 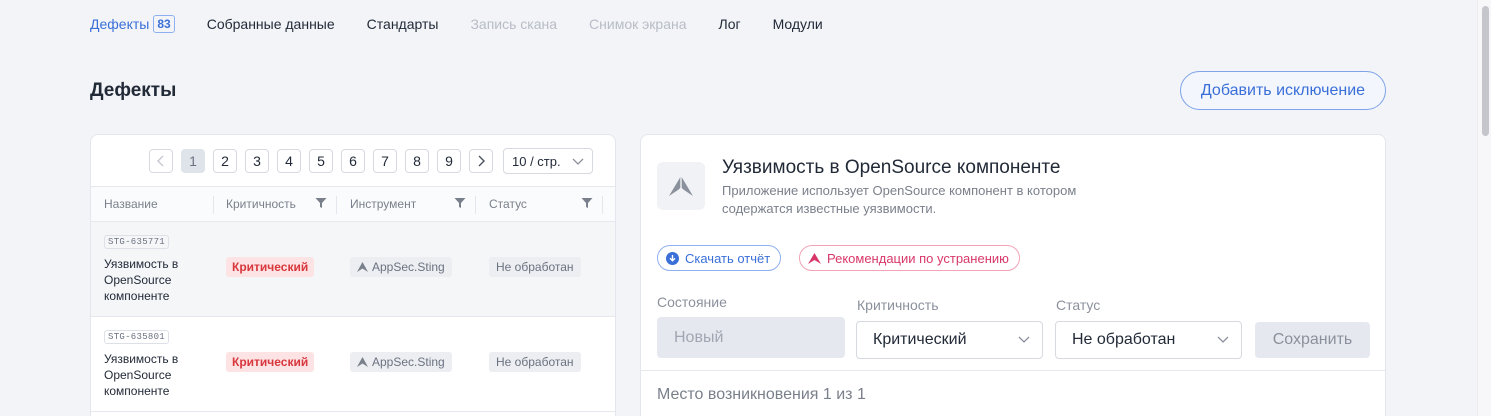 I want to click on column-header-name: Название, so click(x=131, y=204).